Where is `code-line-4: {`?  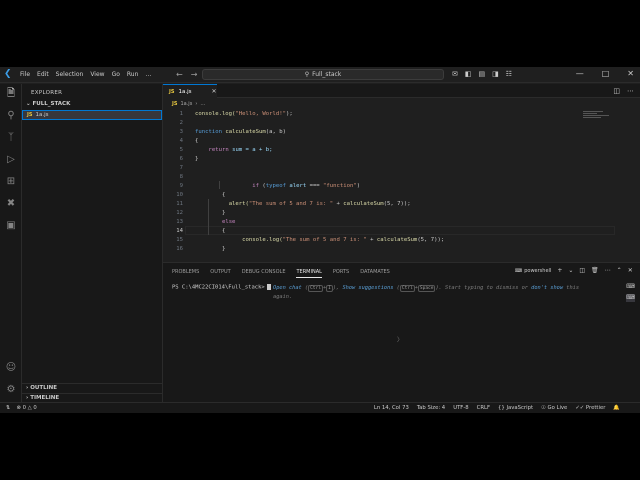 code-line-4: { is located at coordinates (196, 141).